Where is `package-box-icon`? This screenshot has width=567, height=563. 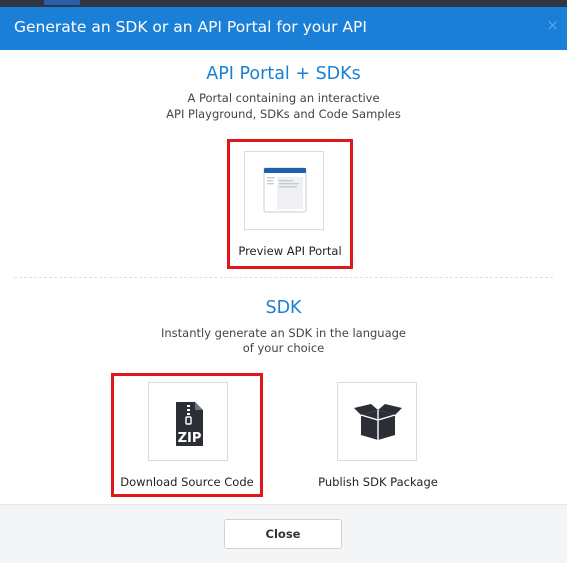 package-box-icon is located at coordinates (378, 422).